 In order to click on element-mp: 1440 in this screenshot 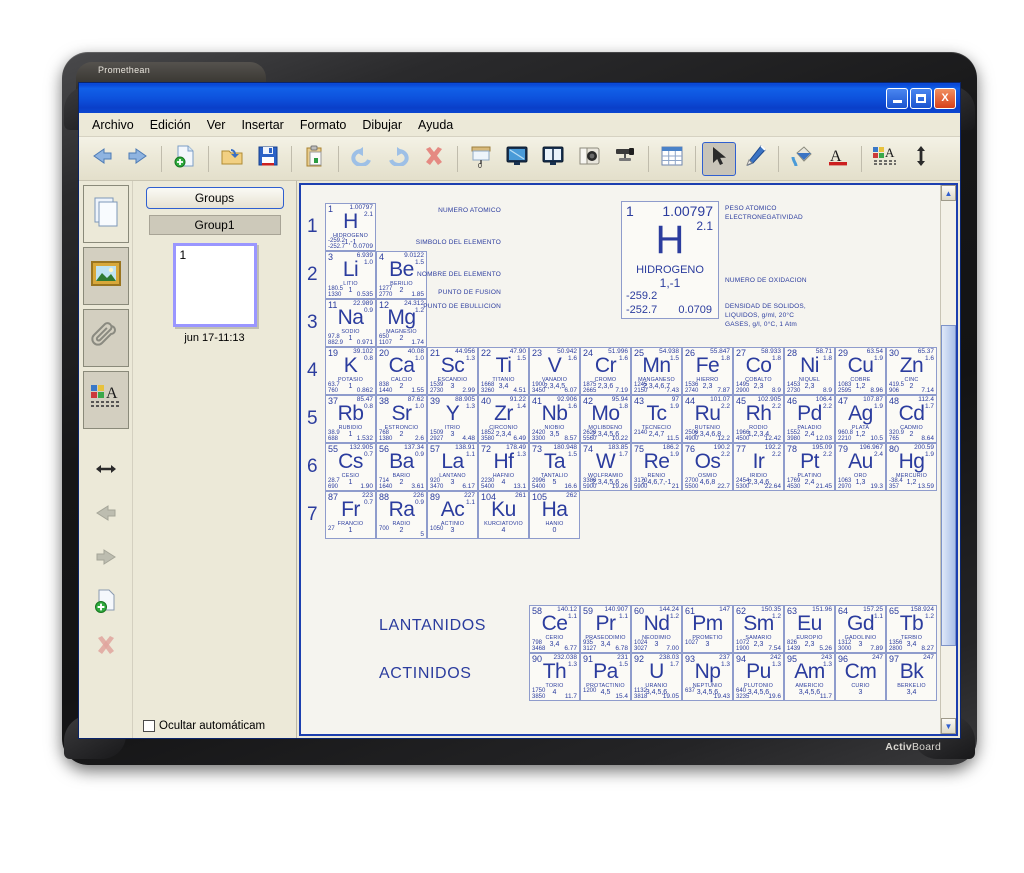, I will do `click(386, 391)`.